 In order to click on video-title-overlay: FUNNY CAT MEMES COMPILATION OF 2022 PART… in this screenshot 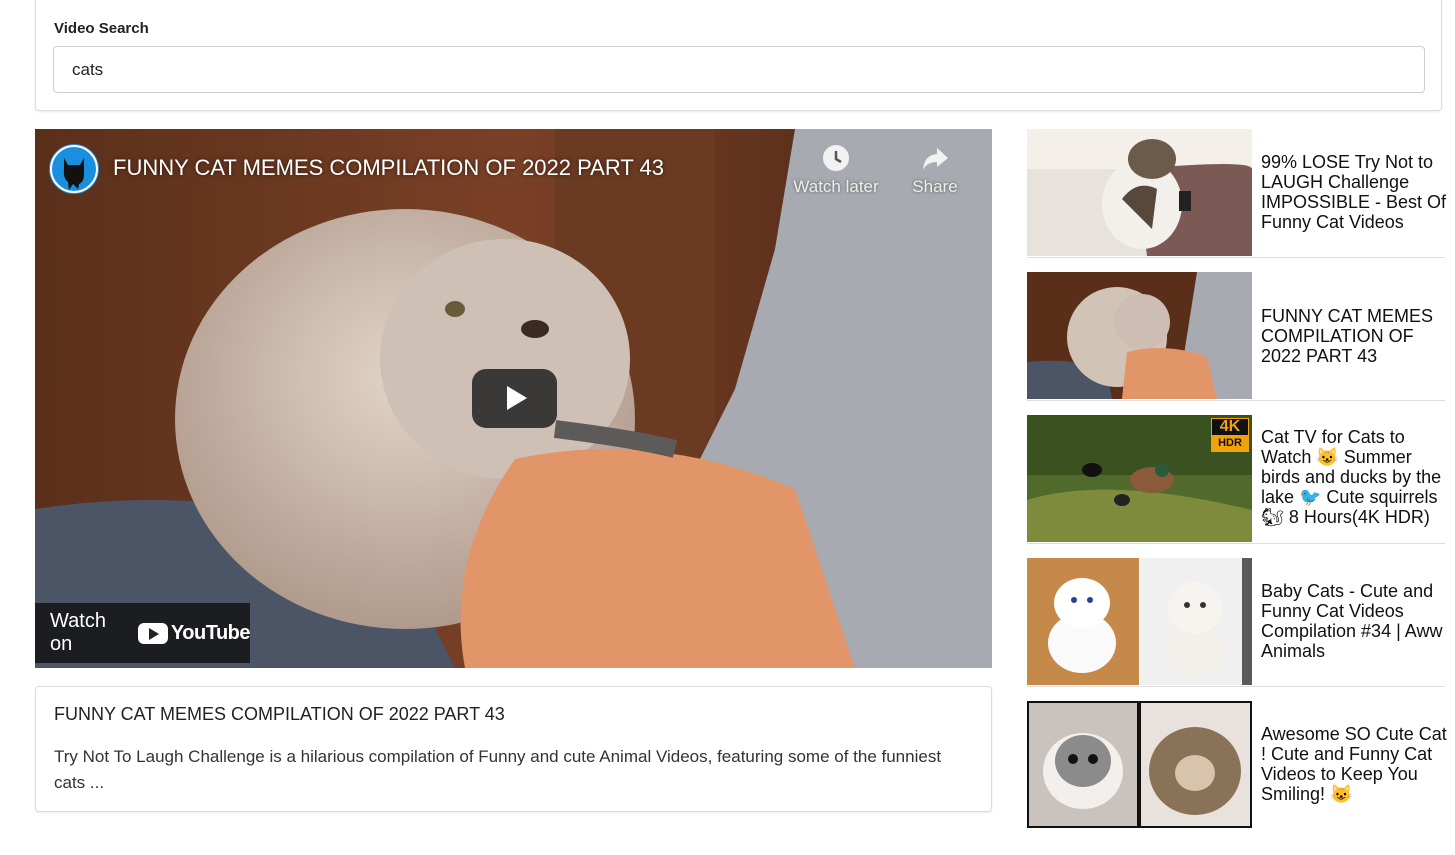, I will do `click(388, 168)`.